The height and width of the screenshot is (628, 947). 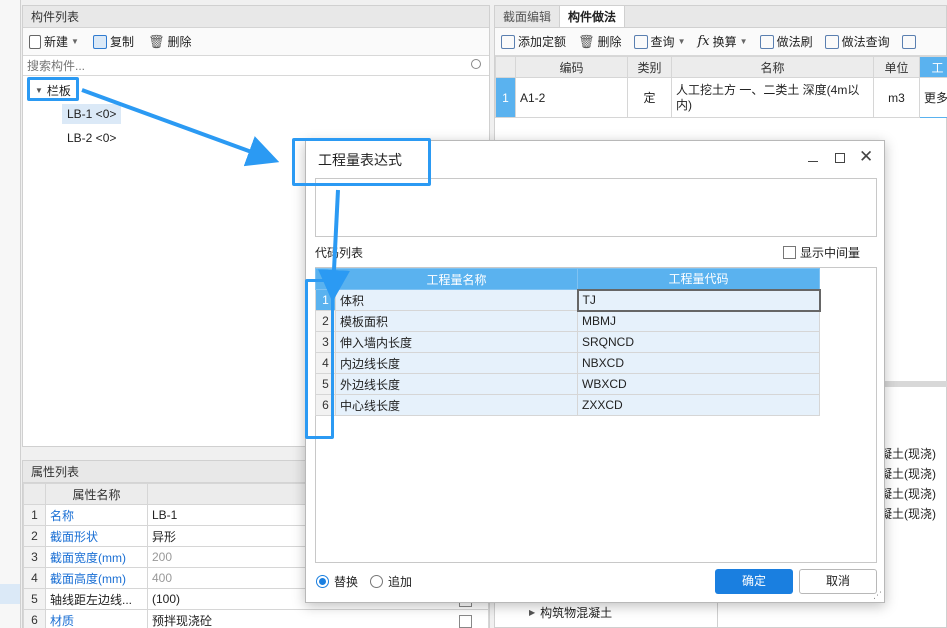 I want to click on arrow-to-rows, so click(x=334, y=245).